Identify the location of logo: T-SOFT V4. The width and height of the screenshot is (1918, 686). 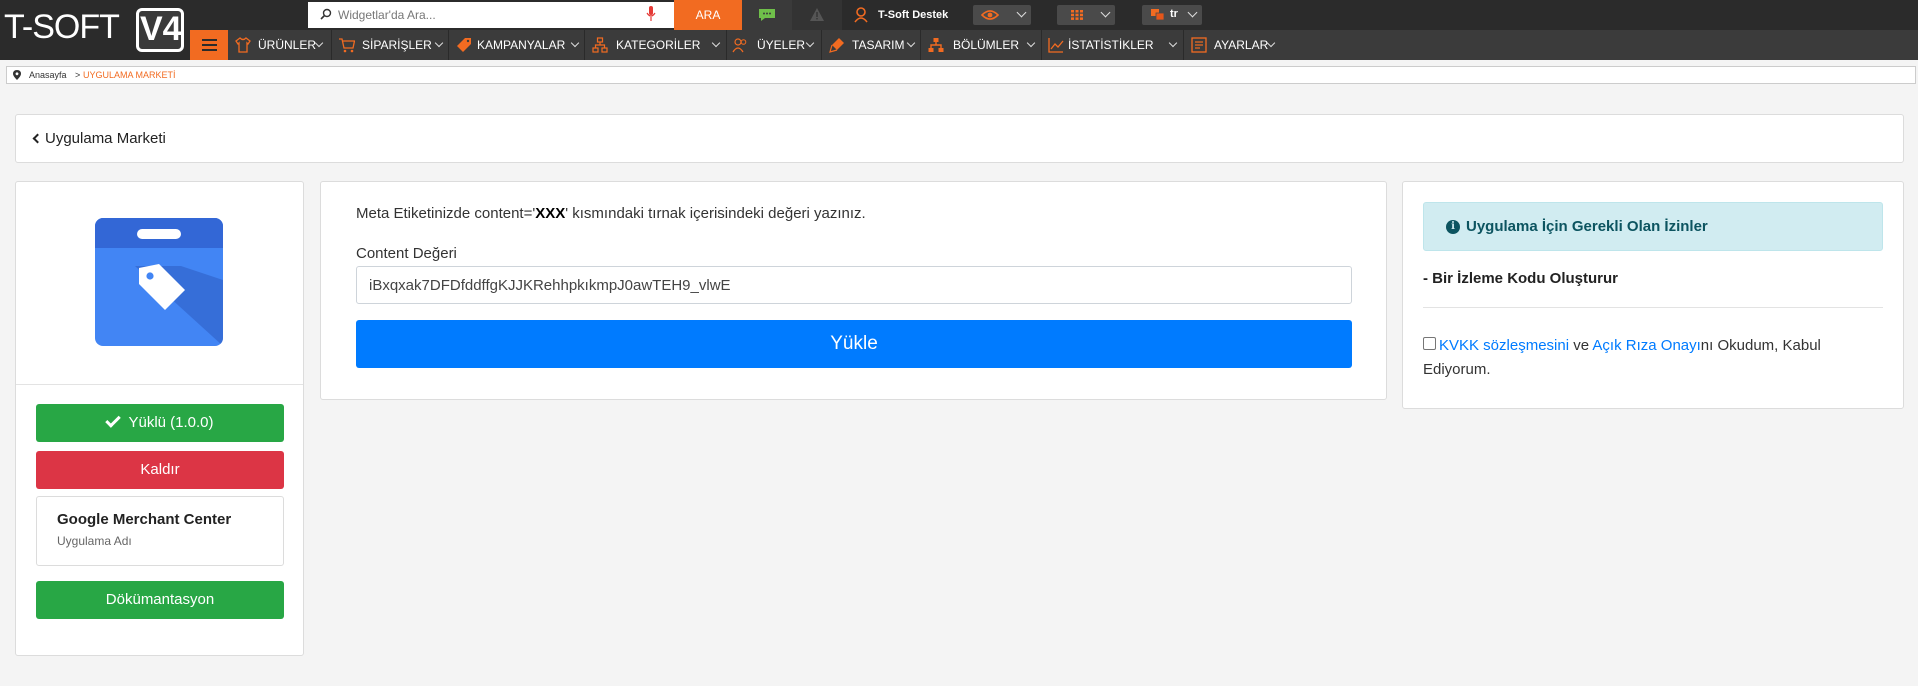
(95, 30).